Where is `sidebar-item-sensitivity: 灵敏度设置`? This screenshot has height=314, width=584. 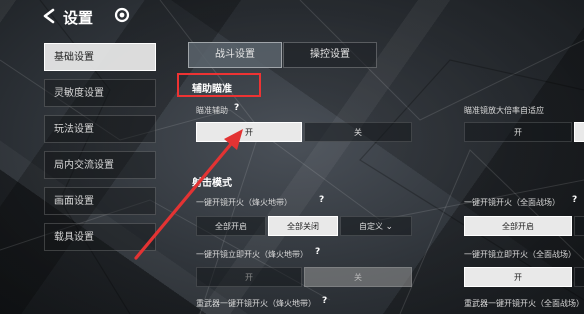
sidebar-item-sensitivity: 灵敏度设置 is located at coordinates (100, 93).